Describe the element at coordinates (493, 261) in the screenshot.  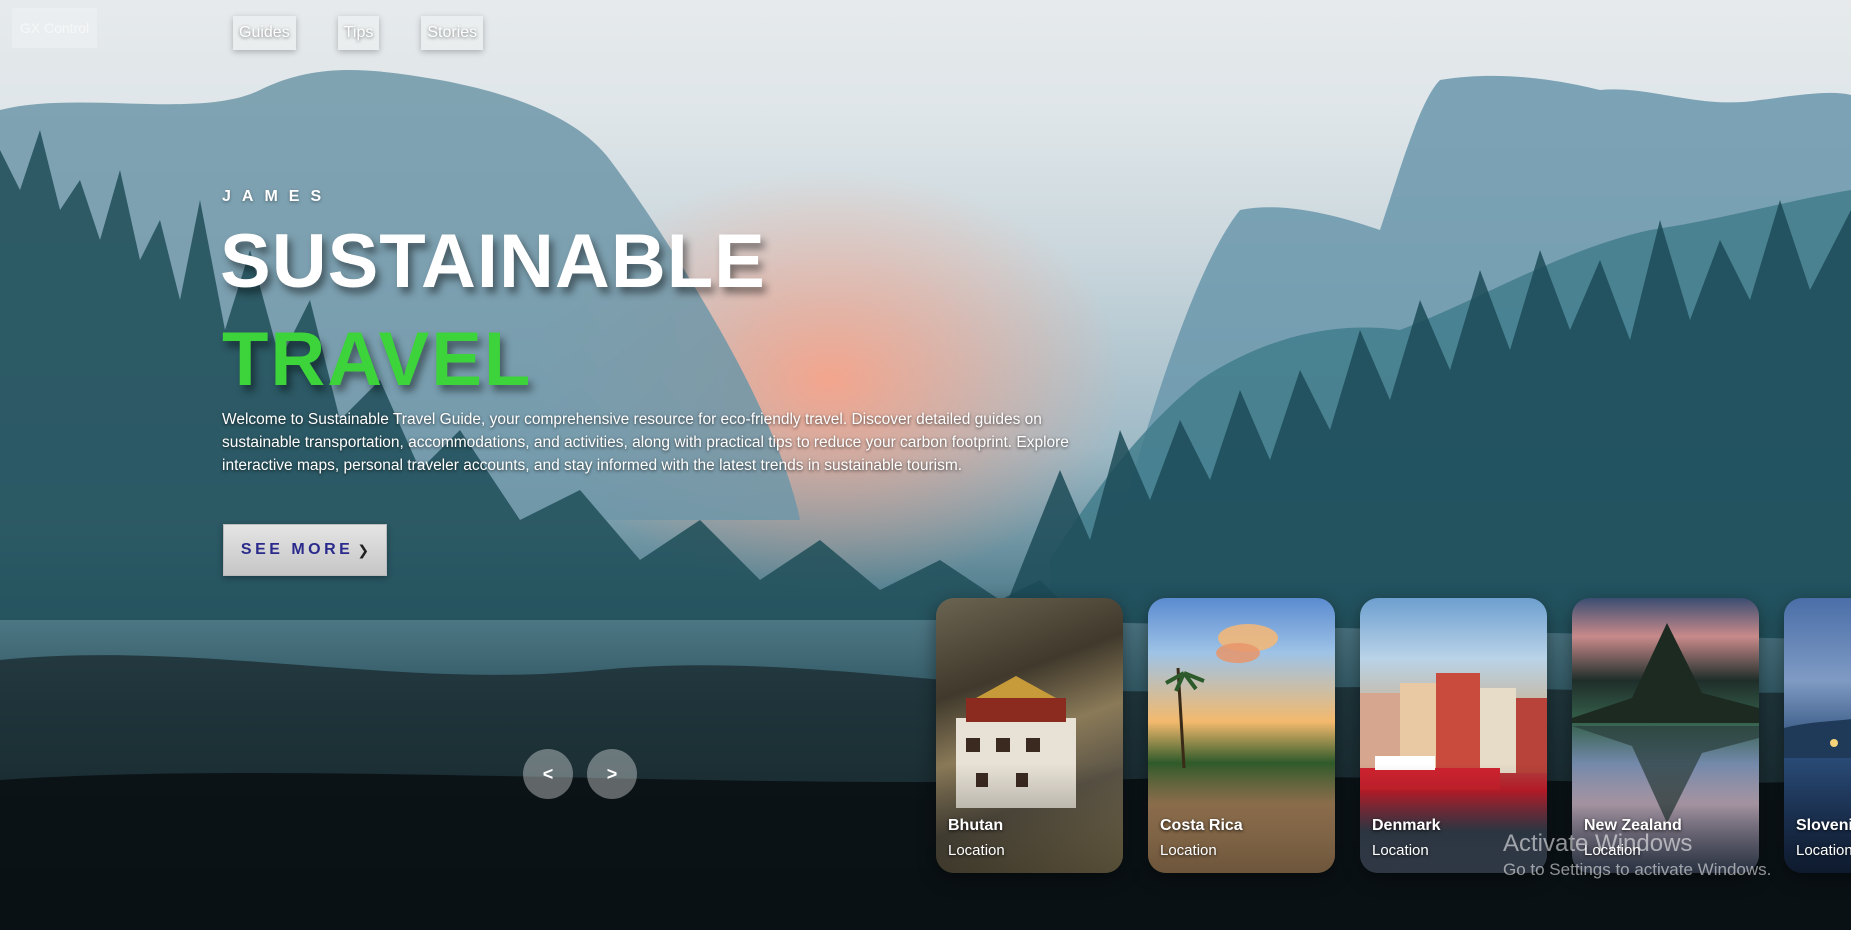
I see `hero-title-line1: SUSTAINABLE` at that location.